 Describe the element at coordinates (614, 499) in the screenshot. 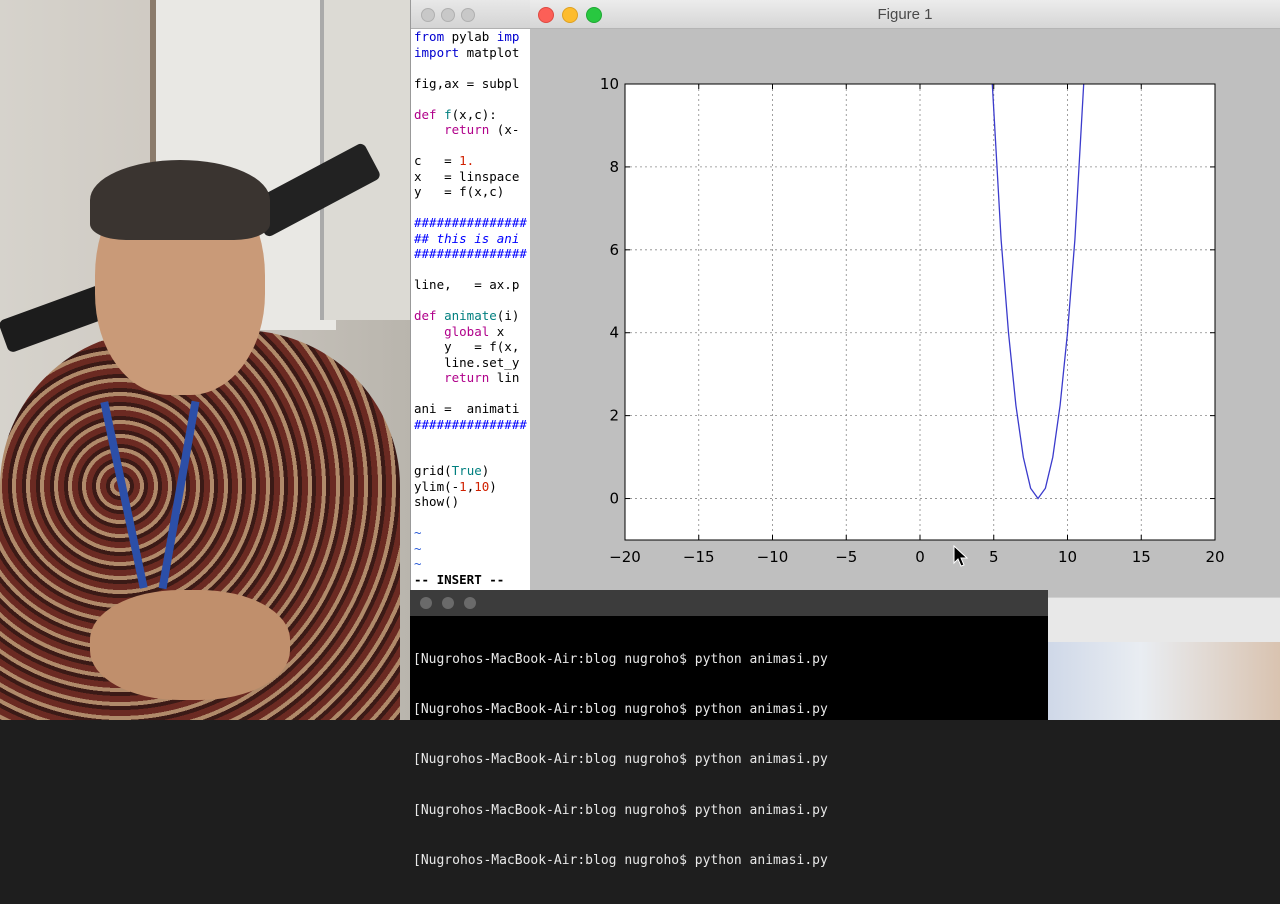

I see `y-tick-label: 0` at that location.